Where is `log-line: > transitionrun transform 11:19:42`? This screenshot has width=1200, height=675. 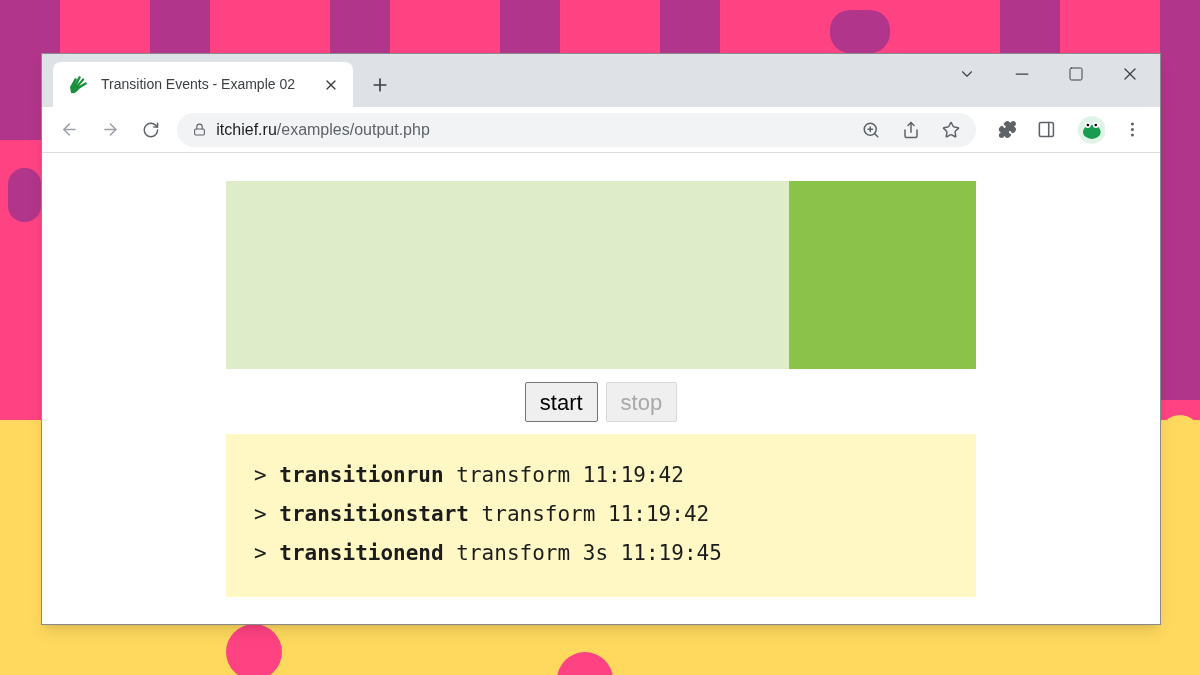
log-line: > transitionrun transform 11:19:42 is located at coordinates (469, 475).